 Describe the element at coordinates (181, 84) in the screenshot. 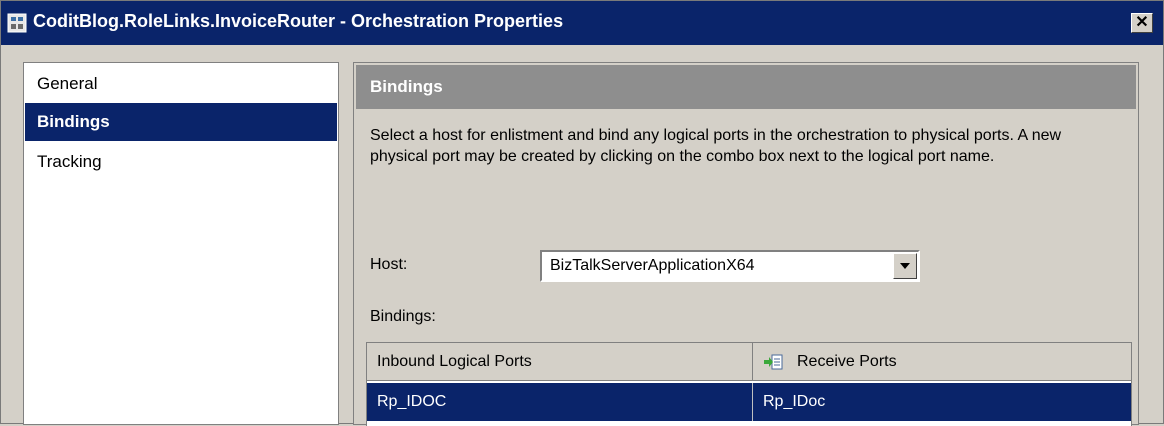

I see `nav-item-general: General` at that location.